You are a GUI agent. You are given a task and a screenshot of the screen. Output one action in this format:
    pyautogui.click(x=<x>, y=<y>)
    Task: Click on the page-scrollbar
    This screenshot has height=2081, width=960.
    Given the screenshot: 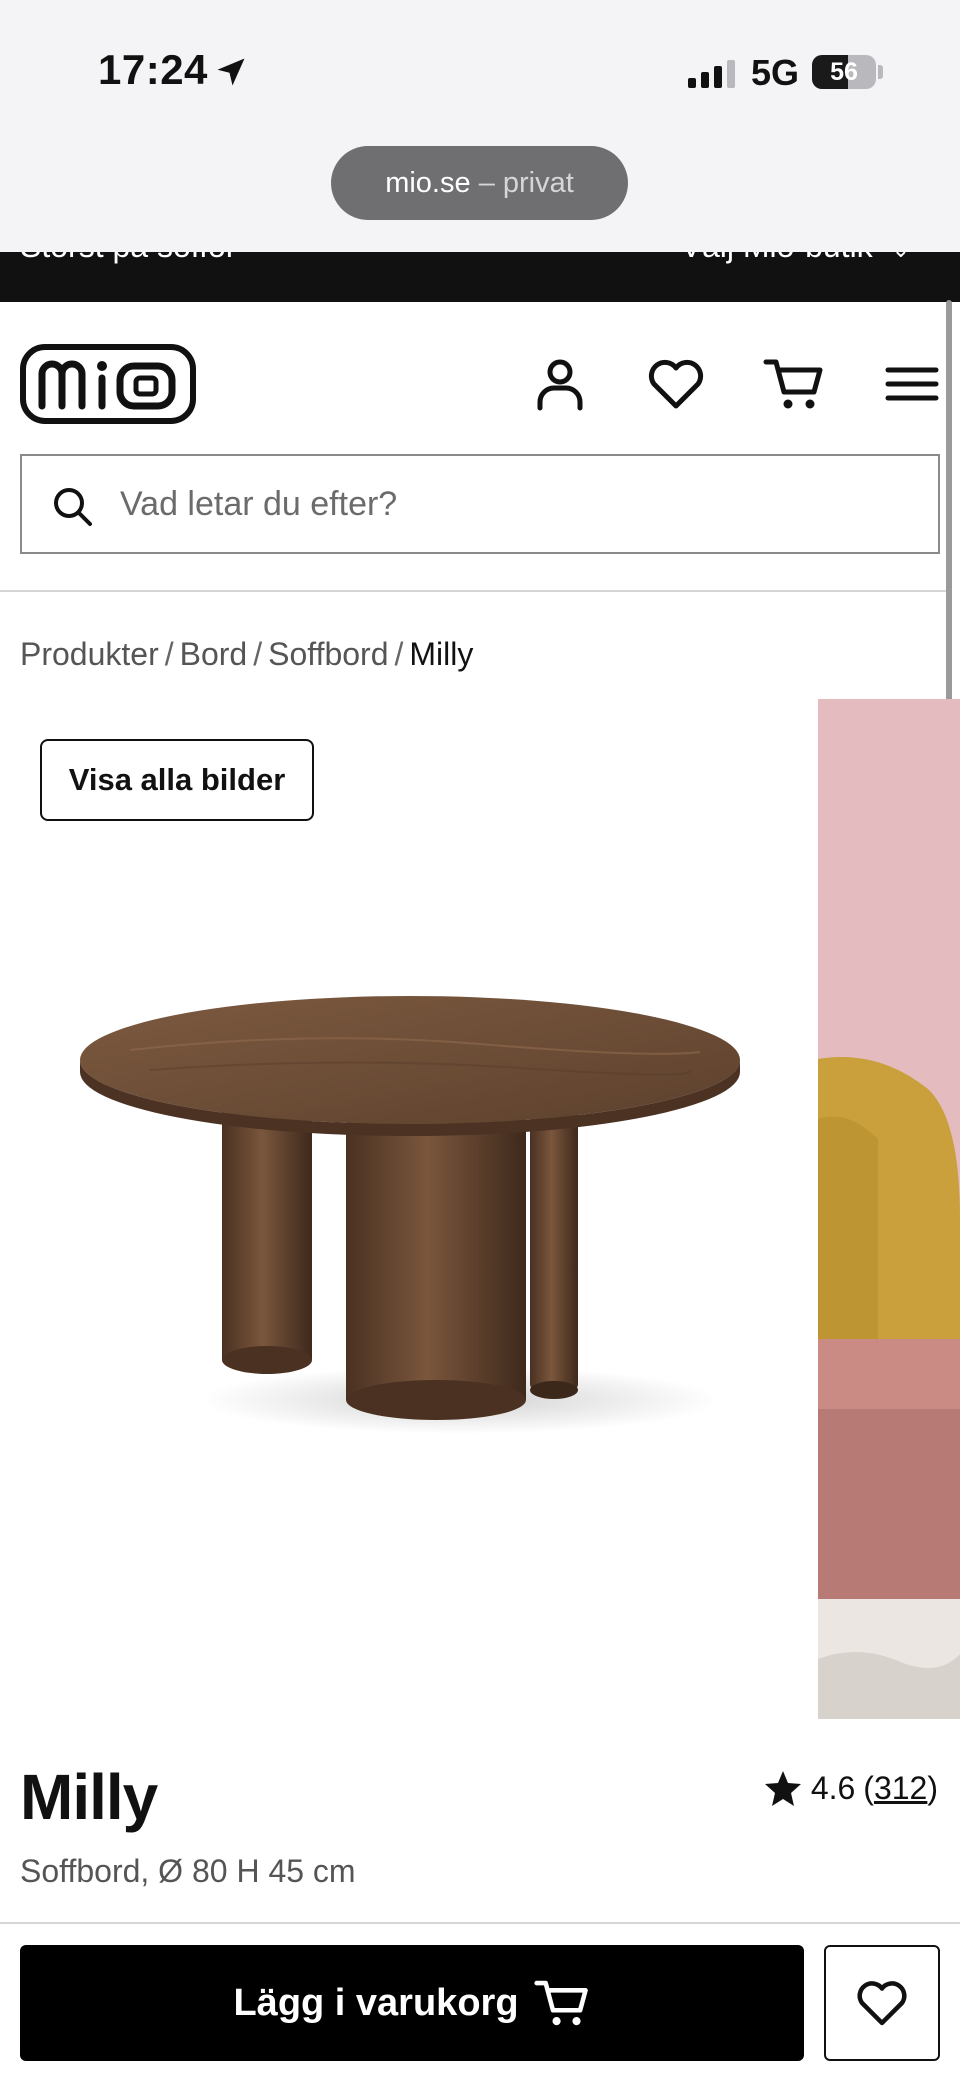 What is the action you would take?
    pyautogui.click(x=949, y=508)
    